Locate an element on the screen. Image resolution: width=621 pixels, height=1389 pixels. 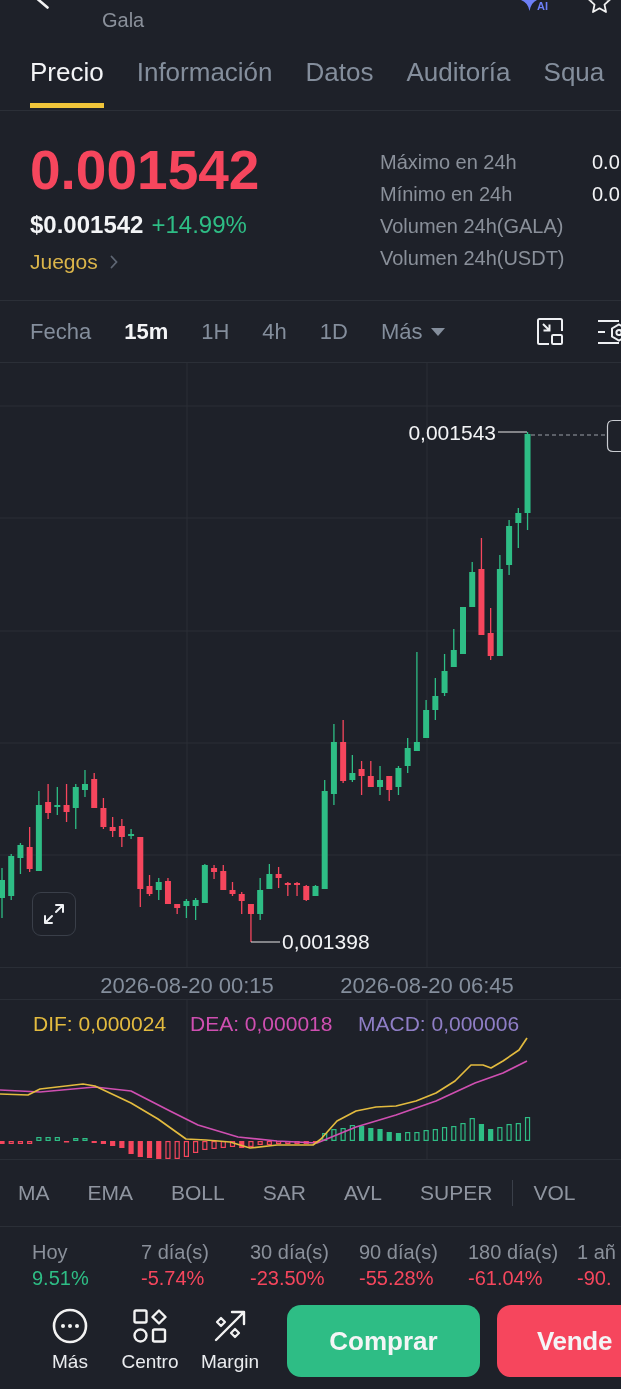
period-change: -90. is located at coordinates (594, 1278).